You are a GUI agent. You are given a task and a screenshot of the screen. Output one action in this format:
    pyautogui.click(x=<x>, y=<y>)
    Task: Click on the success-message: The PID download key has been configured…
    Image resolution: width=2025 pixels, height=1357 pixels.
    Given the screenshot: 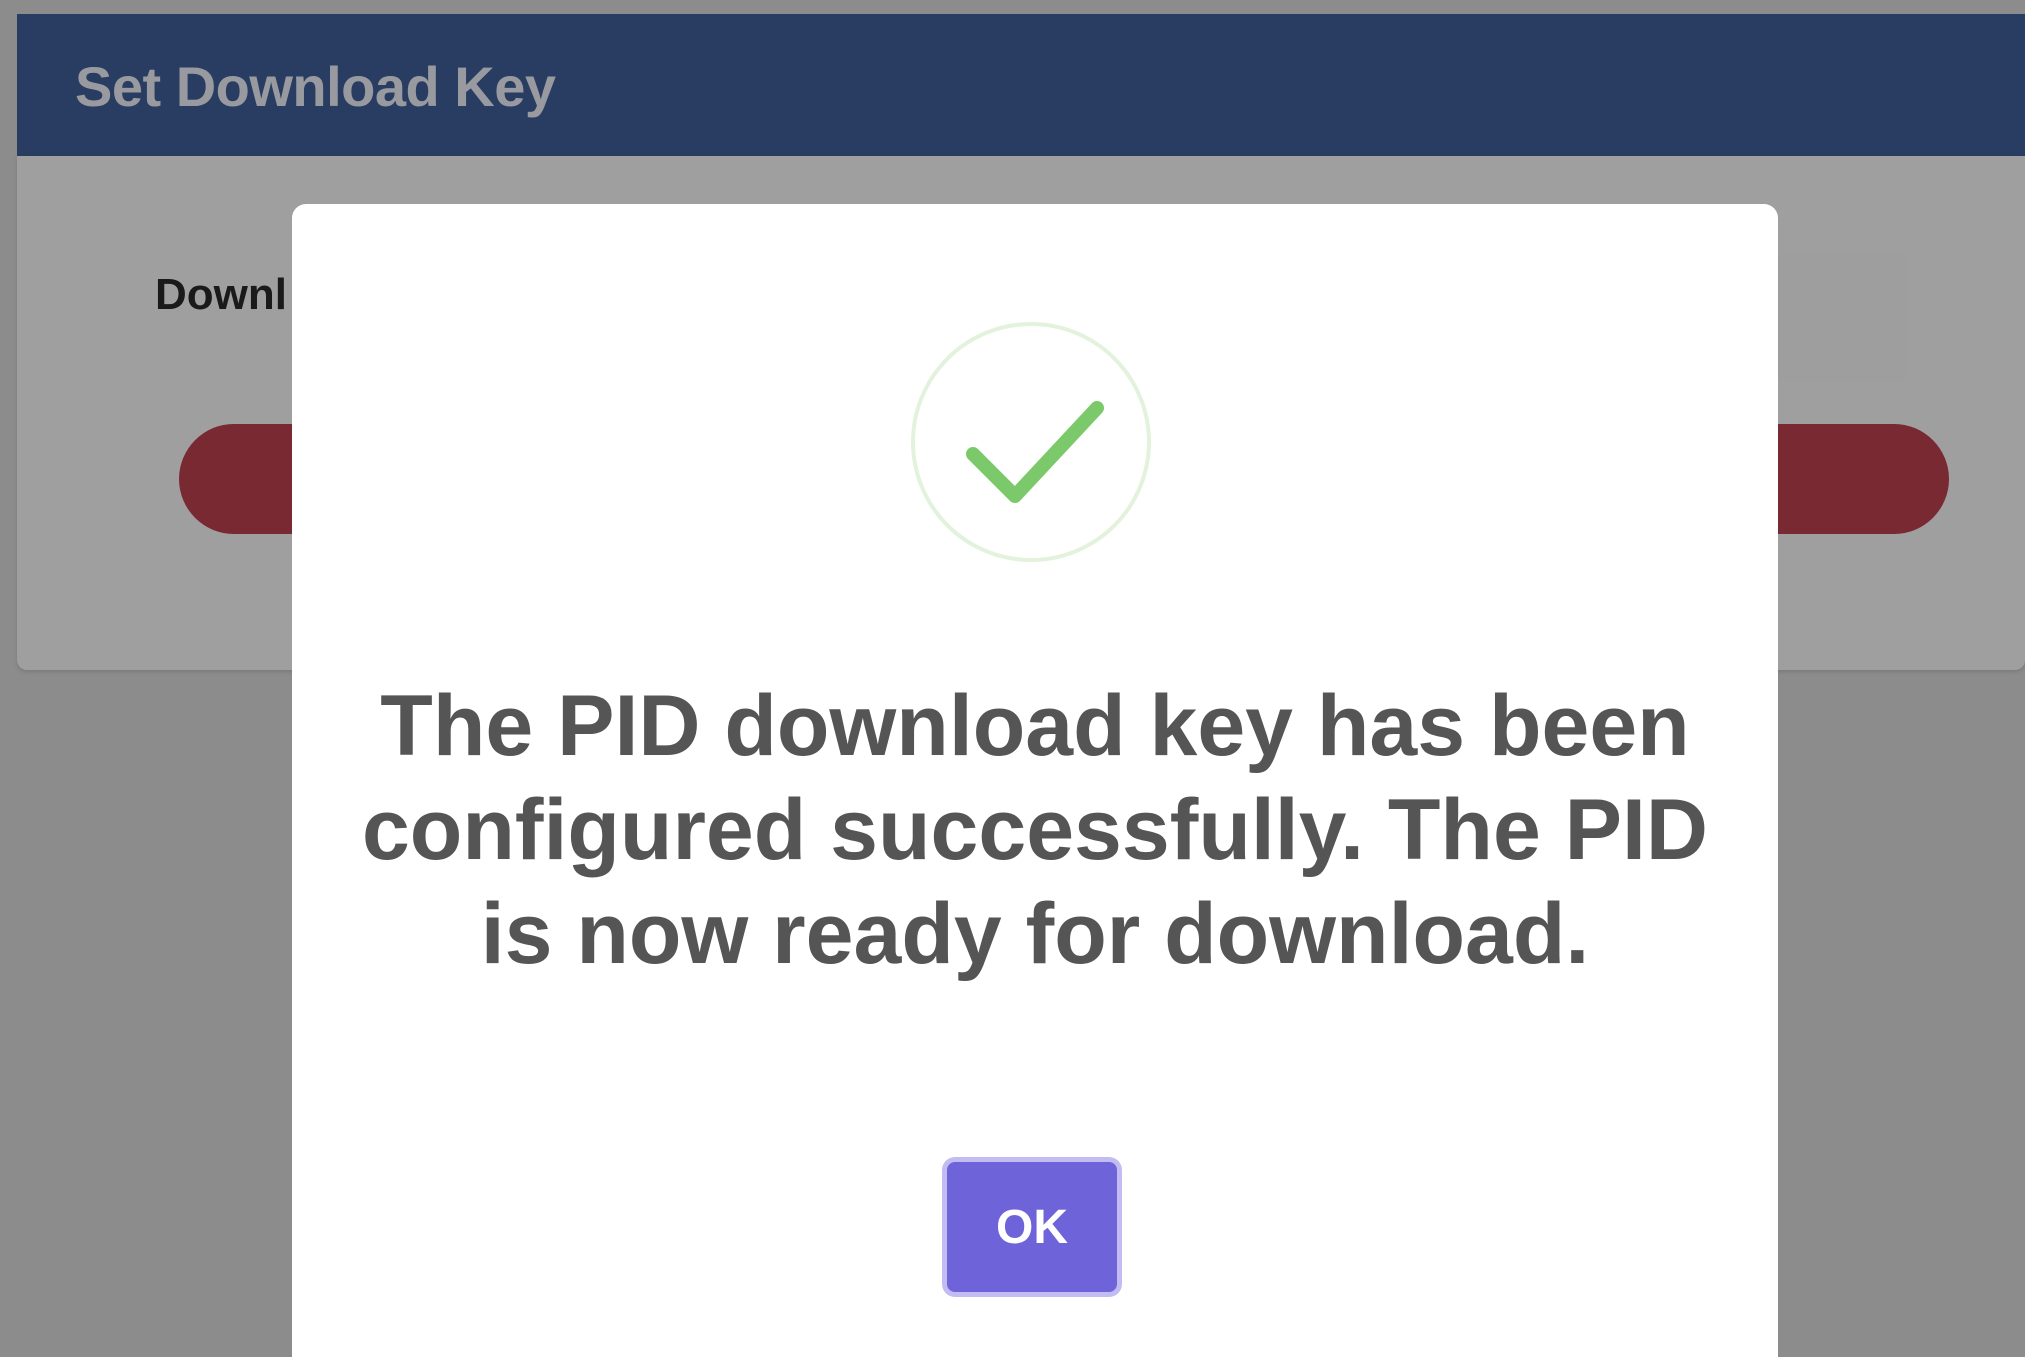 What is the action you would take?
    pyautogui.click(x=1035, y=830)
    